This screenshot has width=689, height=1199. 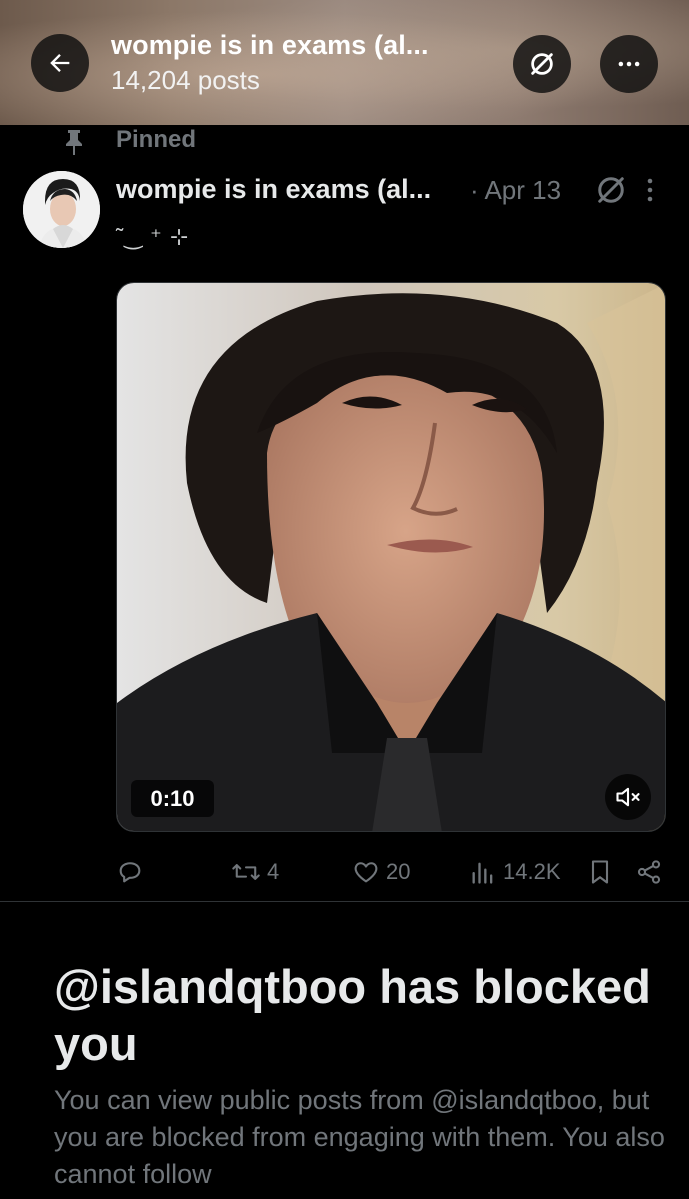 I want to click on pinned-indicator, so click(x=74, y=142).